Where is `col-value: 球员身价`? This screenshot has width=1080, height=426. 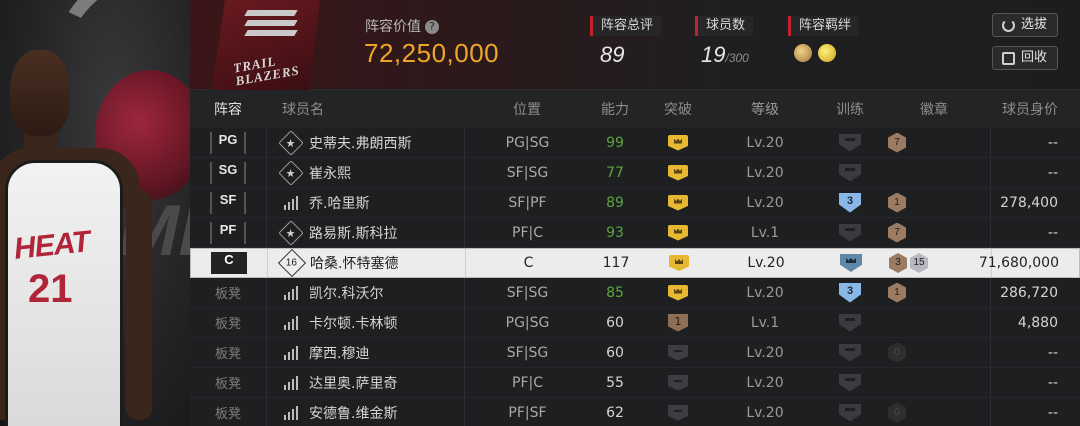 col-value: 球员身价 is located at coordinates (1035, 109).